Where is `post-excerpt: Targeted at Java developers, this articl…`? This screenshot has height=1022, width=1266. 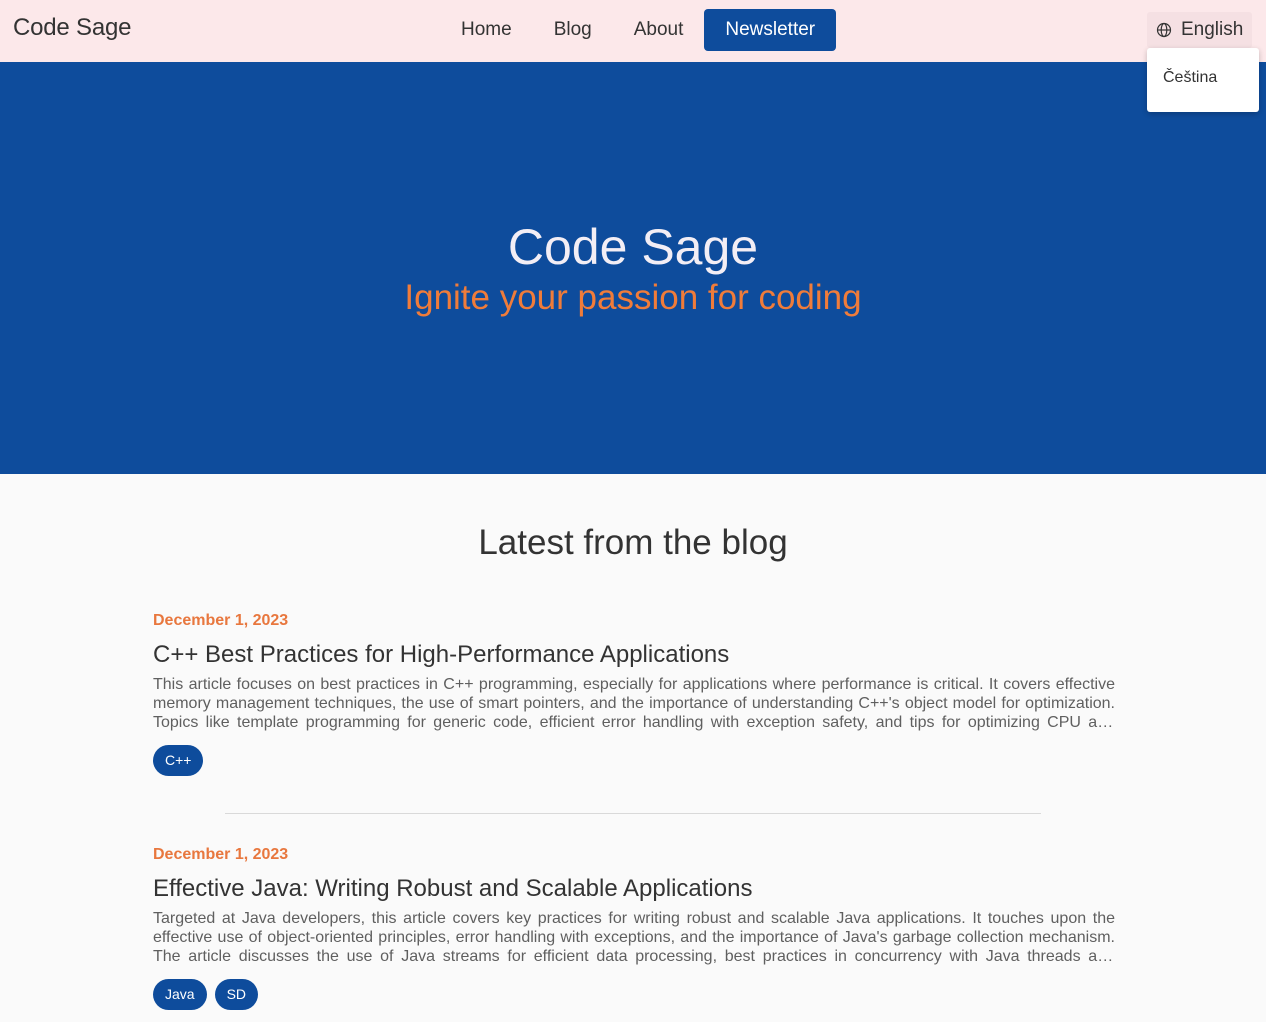 post-excerpt: Targeted at Java developers, this articl… is located at coordinates (634, 937).